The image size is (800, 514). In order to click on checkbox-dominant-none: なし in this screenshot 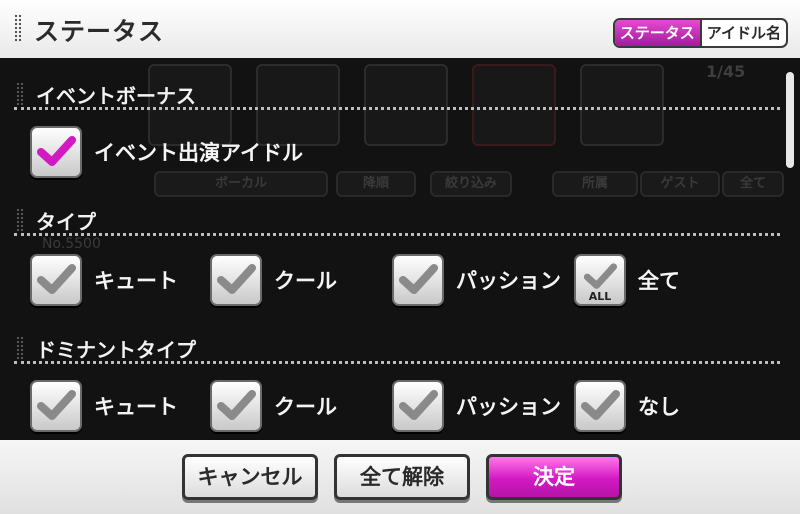, I will do `click(649, 409)`.